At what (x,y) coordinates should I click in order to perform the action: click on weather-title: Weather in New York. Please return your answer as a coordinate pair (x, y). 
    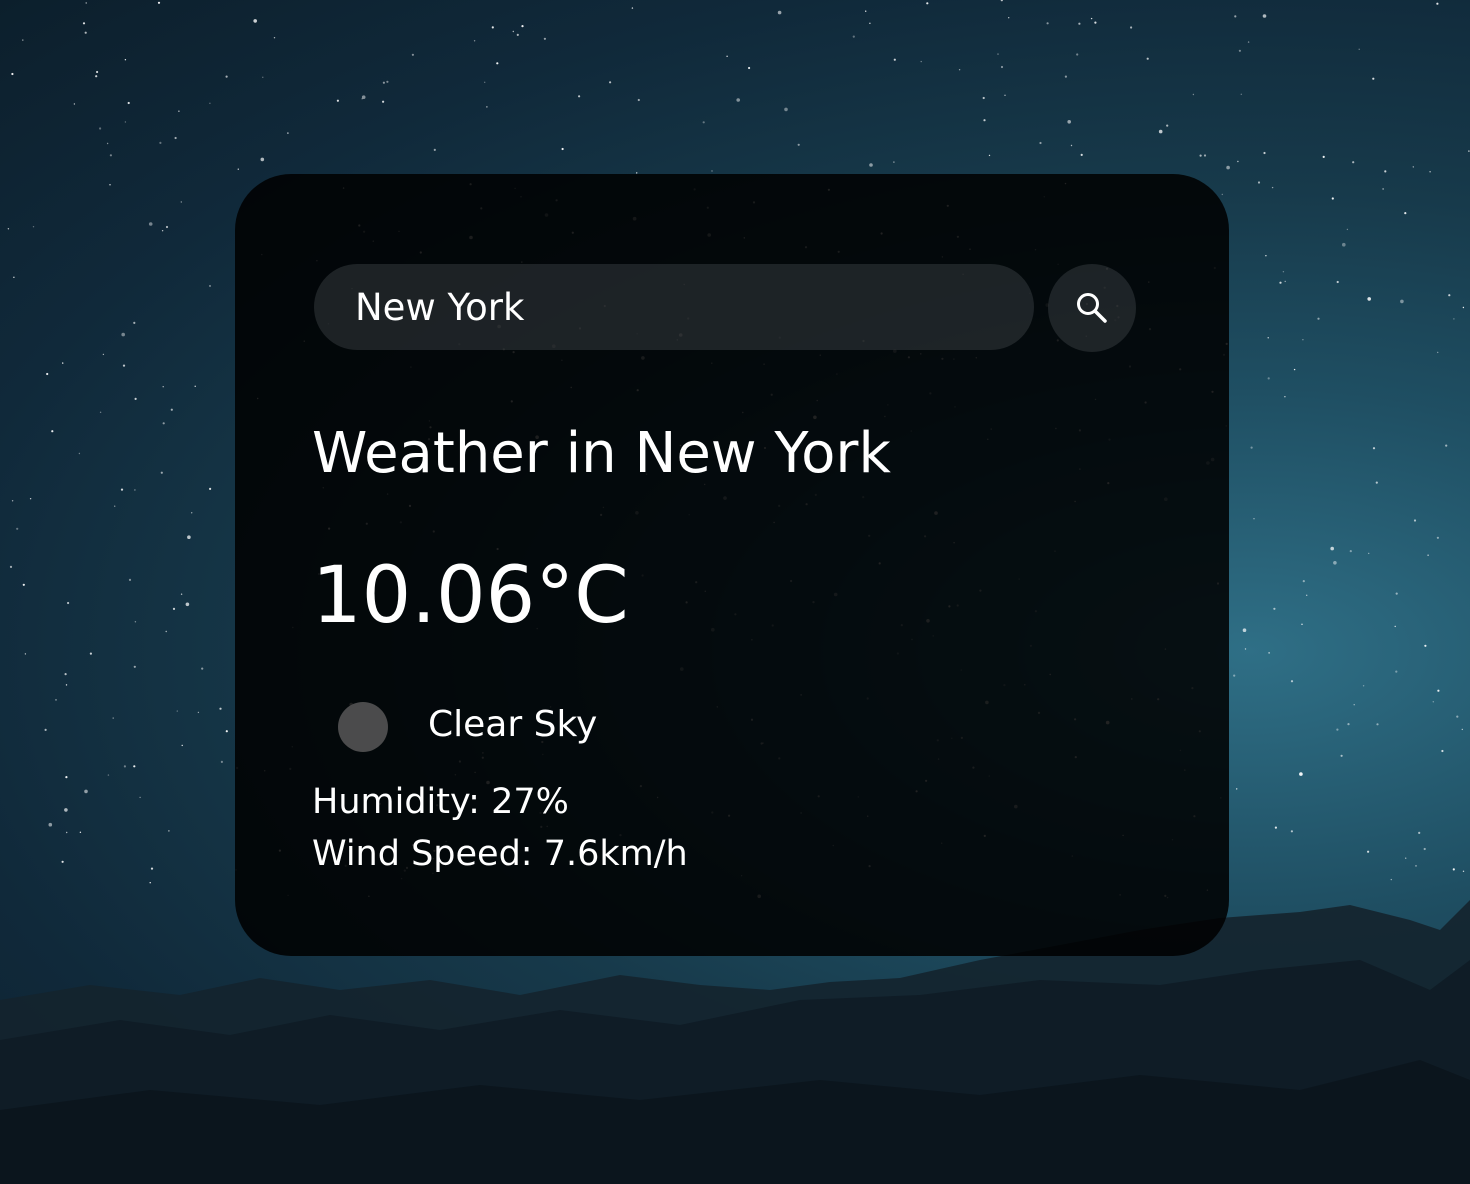
    Looking at the image, I should click on (601, 453).